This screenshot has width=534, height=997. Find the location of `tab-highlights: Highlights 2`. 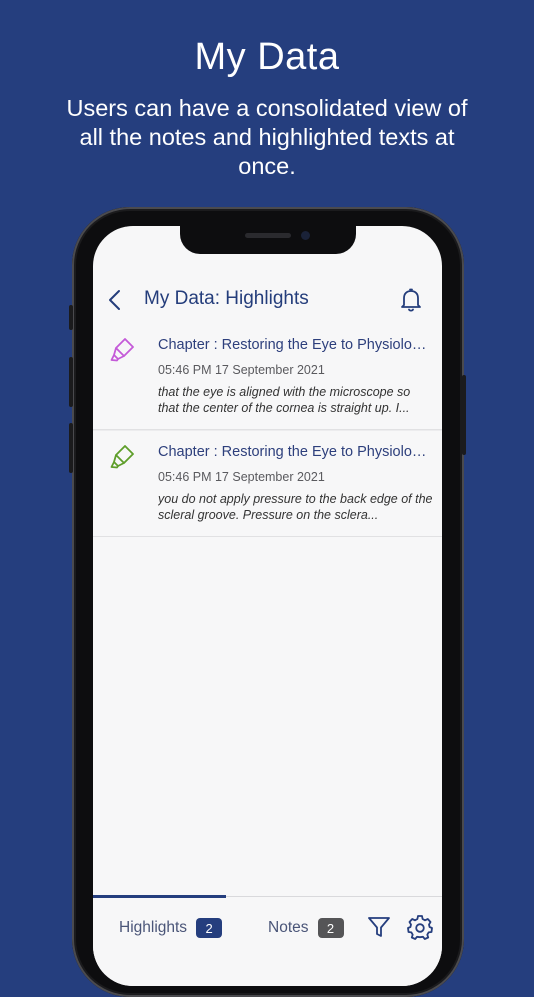

tab-highlights: Highlights 2 is located at coordinates (171, 928).